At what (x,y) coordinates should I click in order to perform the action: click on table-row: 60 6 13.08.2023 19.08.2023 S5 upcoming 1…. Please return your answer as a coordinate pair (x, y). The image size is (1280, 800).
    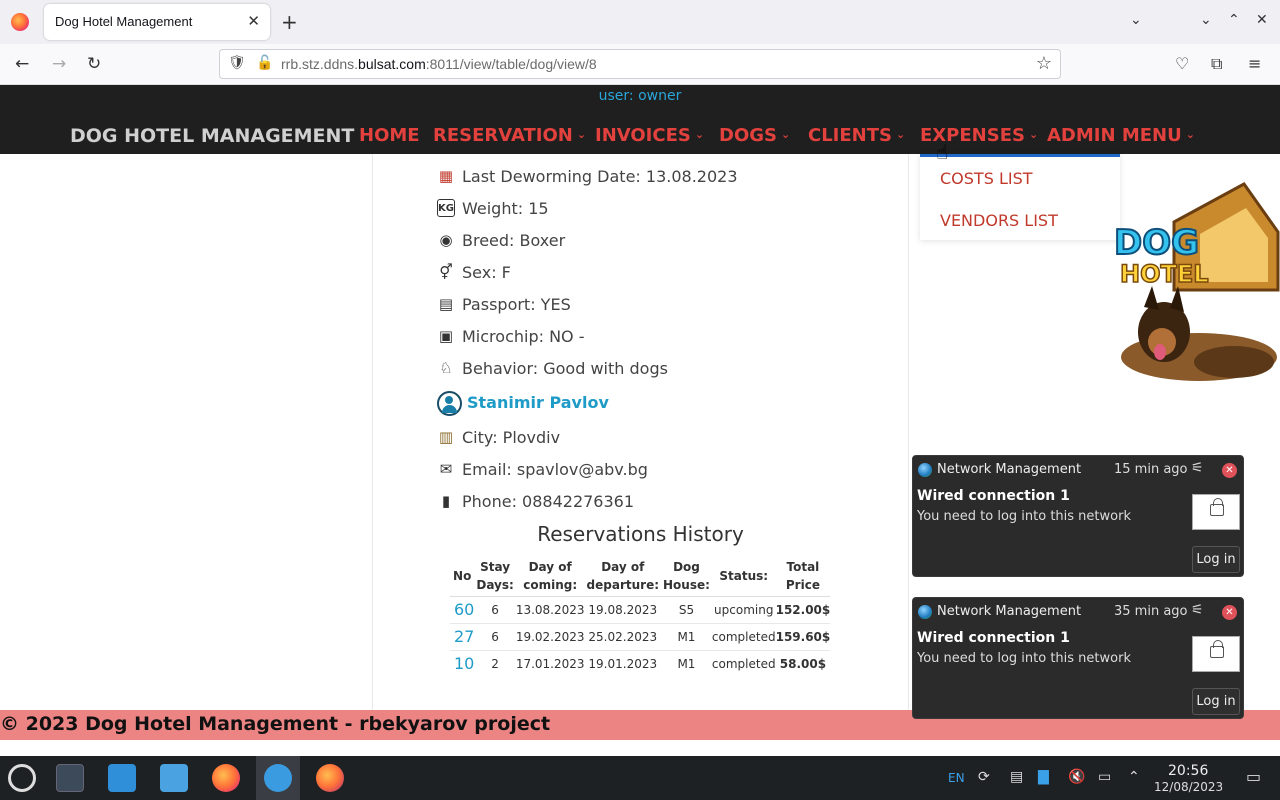
    Looking at the image, I should click on (640, 609).